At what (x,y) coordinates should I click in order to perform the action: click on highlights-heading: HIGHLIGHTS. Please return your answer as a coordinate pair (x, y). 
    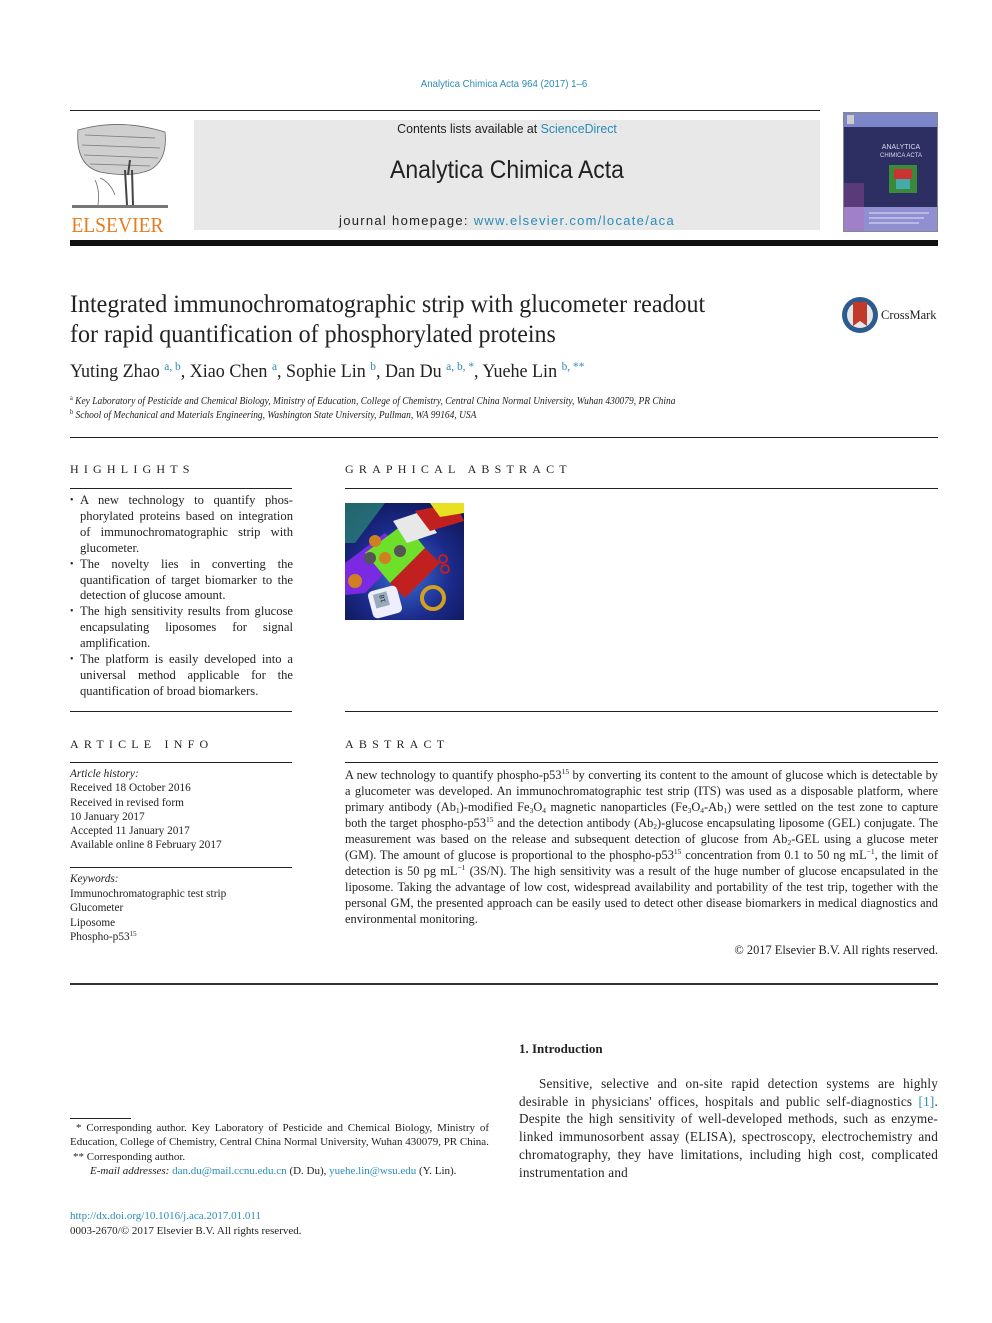
    Looking at the image, I should click on (132, 469).